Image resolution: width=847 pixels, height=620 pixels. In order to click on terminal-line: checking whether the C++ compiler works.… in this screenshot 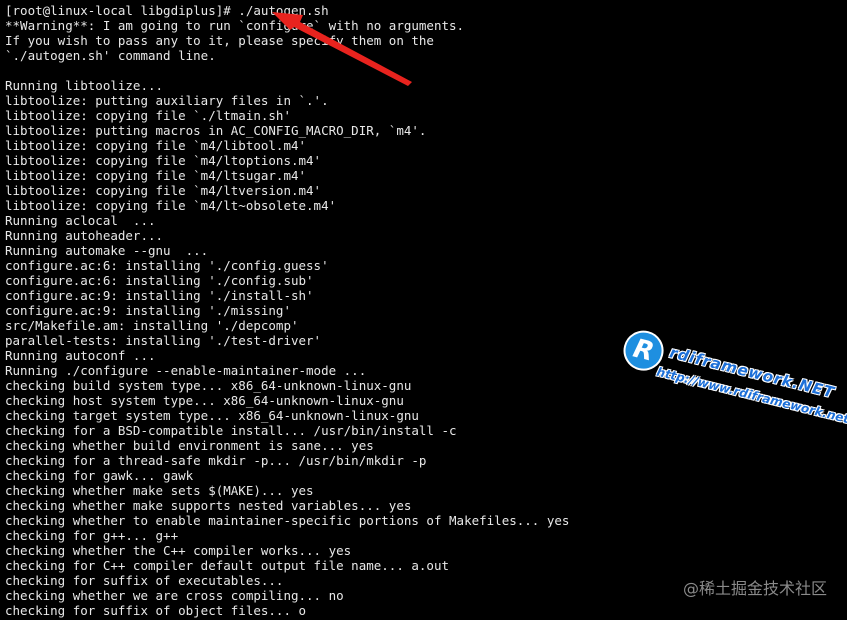, I will do `click(178, 550)`.